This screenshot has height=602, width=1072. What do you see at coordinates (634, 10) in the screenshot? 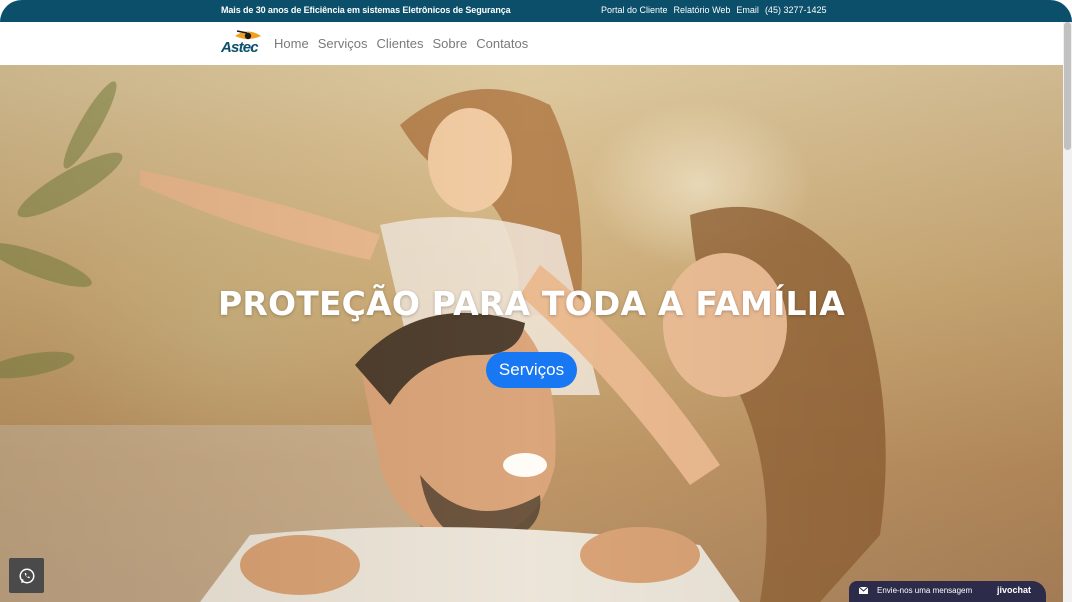
I see `portal-cliente-link: Portal do Cliente` at bounding box center [634, 10].